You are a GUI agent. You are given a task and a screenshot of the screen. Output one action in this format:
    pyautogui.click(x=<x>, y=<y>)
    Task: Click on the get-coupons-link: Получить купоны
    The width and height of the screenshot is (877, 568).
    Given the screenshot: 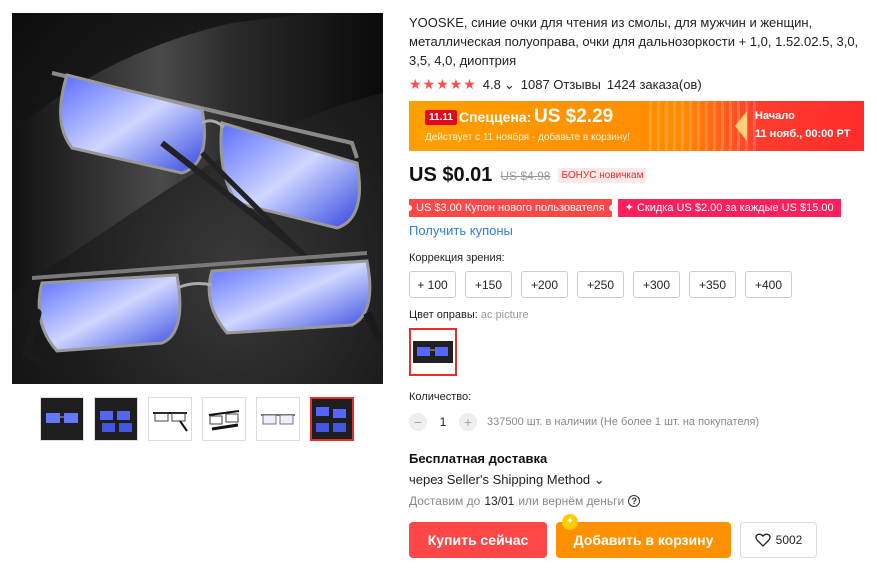 What is the action you would take?
    pyautogui.click(x=636, y=230)
    